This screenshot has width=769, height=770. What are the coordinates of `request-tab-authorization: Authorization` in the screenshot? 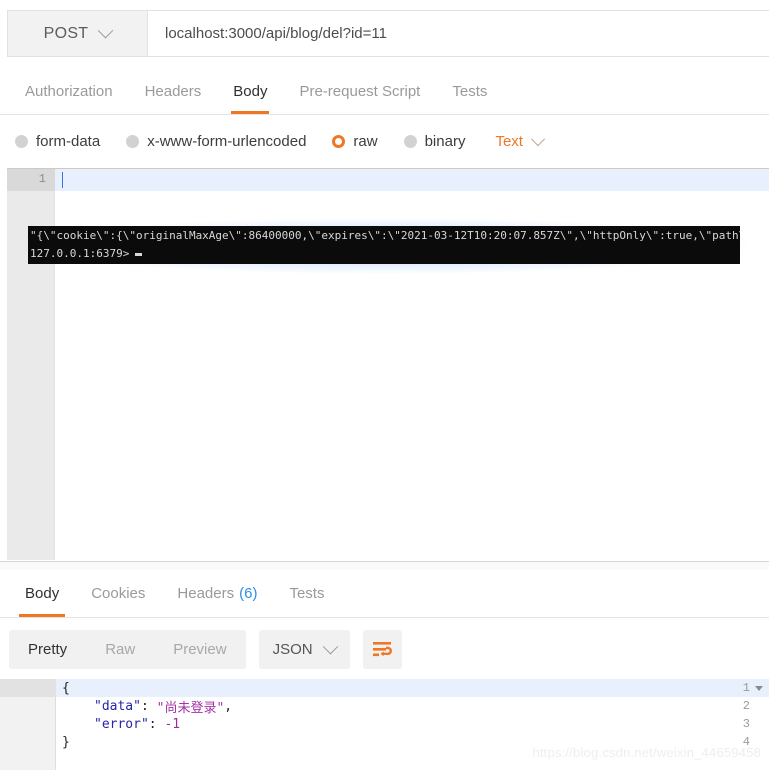 It's located at (69, 91).